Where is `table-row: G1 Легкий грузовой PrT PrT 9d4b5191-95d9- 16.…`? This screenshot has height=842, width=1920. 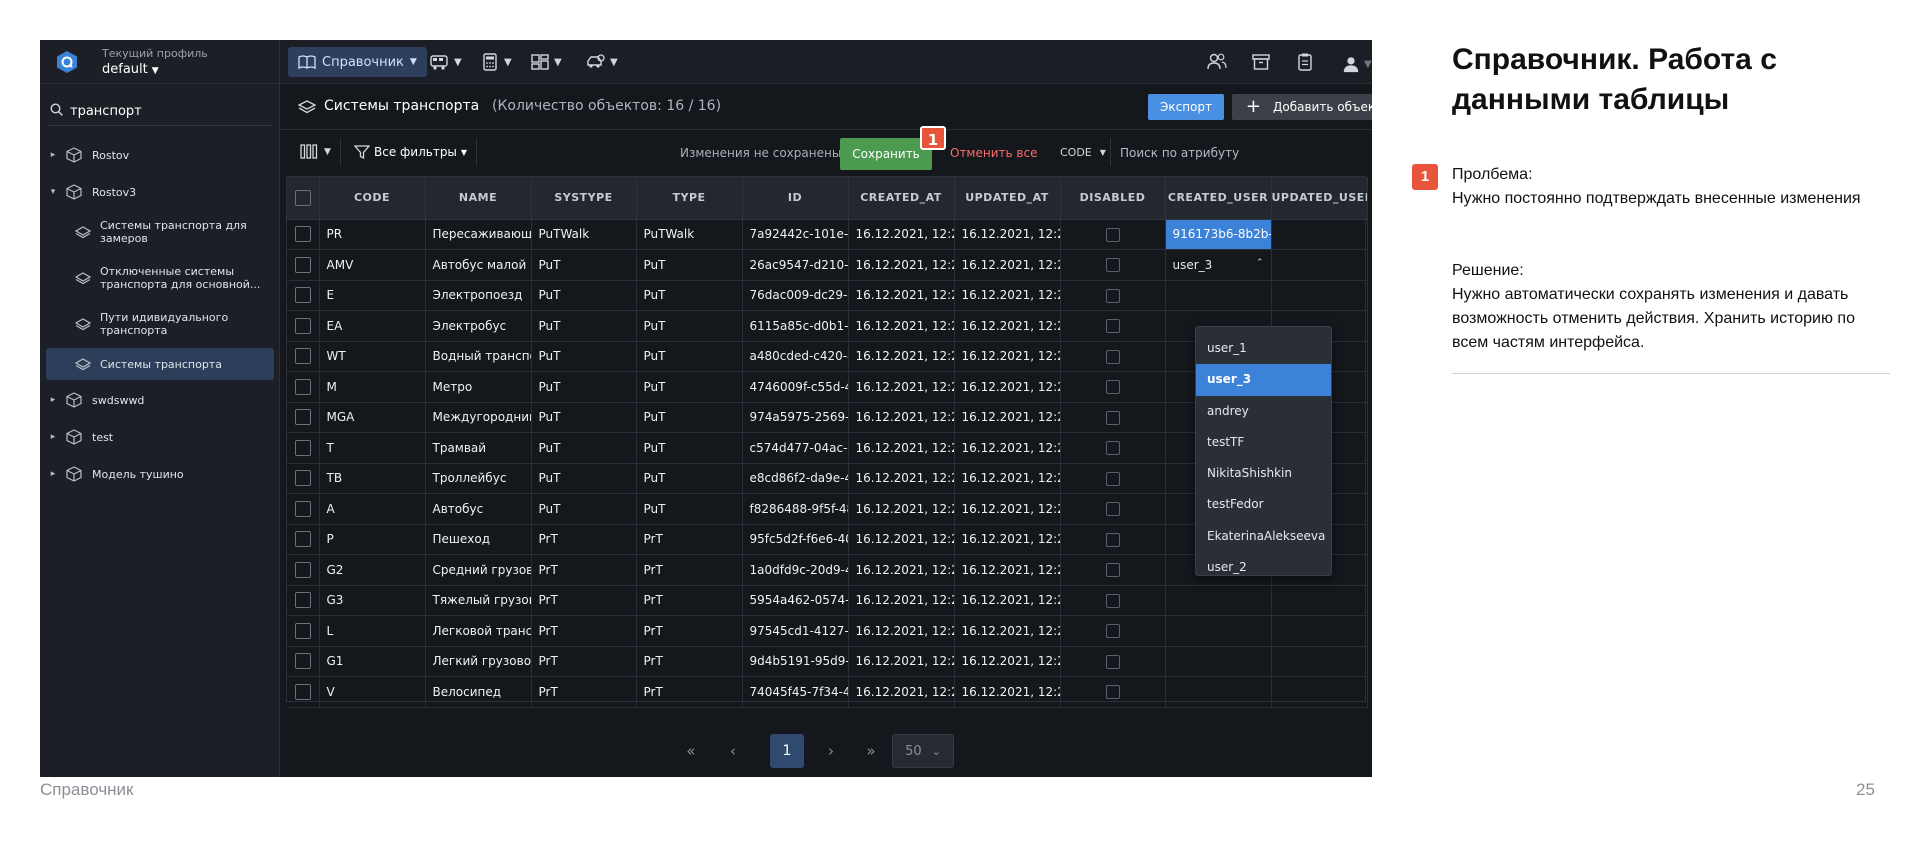
table-row: G1 Легкий грузовой PrT PrT 9d4b5191-95d9- 16.… is located at coordinates (827, 661).